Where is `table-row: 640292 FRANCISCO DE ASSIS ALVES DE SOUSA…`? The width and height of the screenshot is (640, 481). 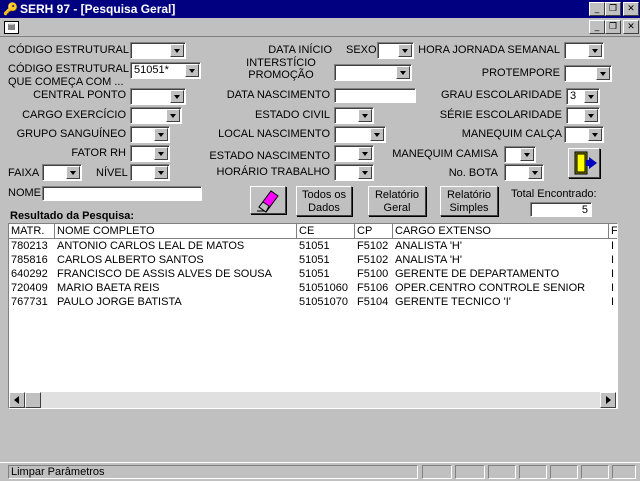 table-row: 640292 FRANCISCO DE ASSIS ALVES DE SOUSA… is located at coordinates (313, 274).